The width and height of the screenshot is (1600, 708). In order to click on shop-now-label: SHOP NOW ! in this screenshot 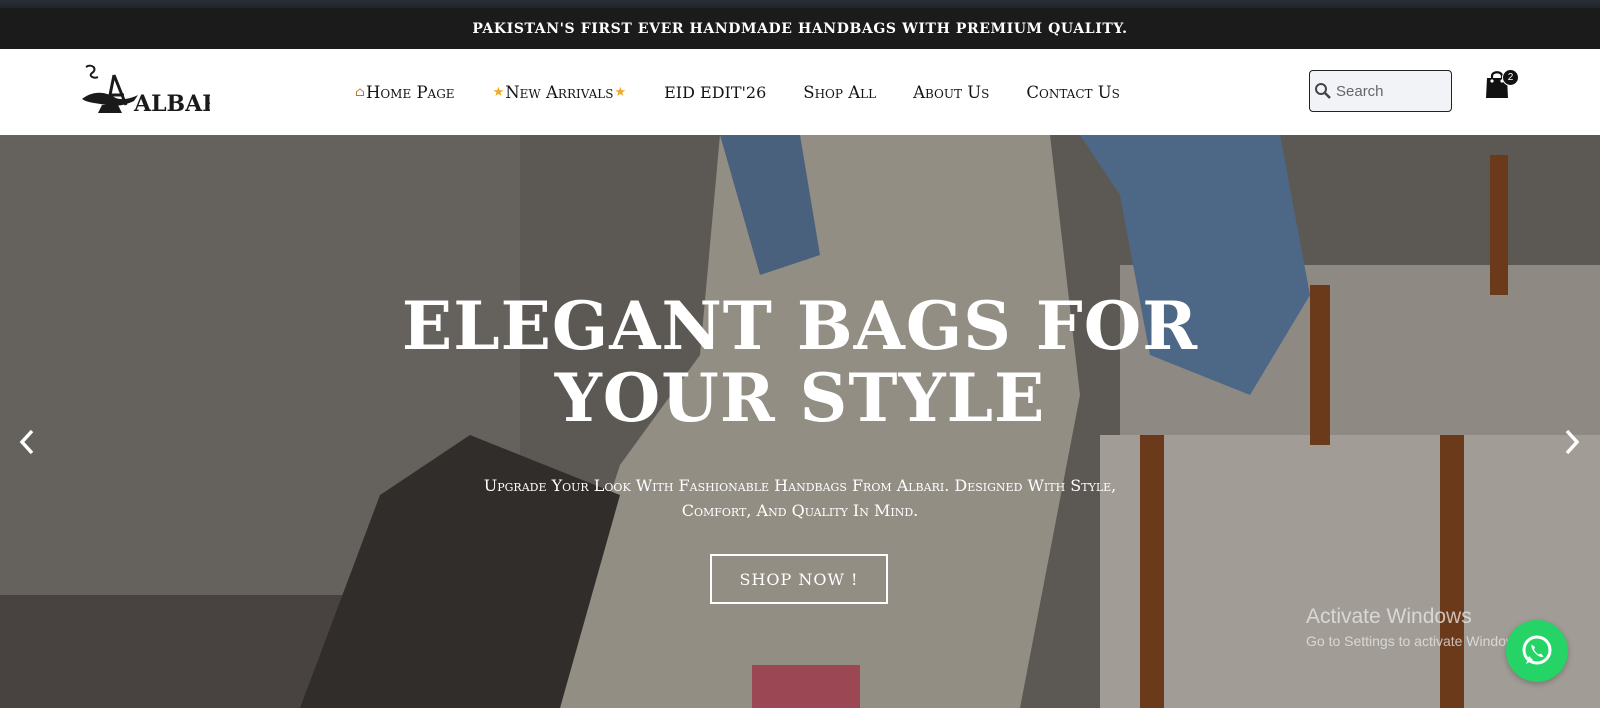, I will do `click(799, 579)`.